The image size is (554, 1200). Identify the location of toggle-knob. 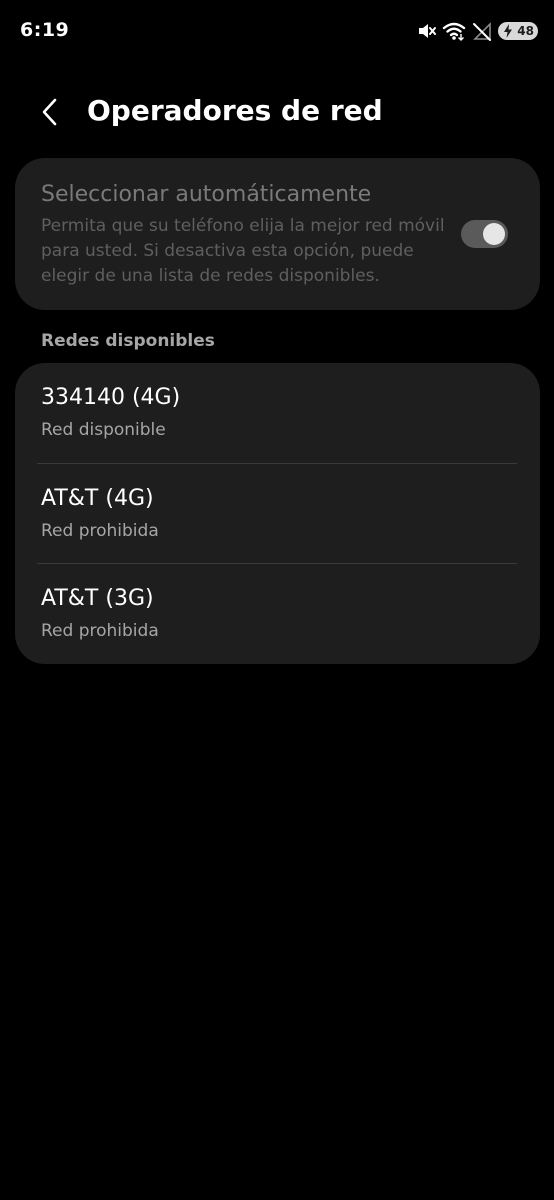
(494, 234).